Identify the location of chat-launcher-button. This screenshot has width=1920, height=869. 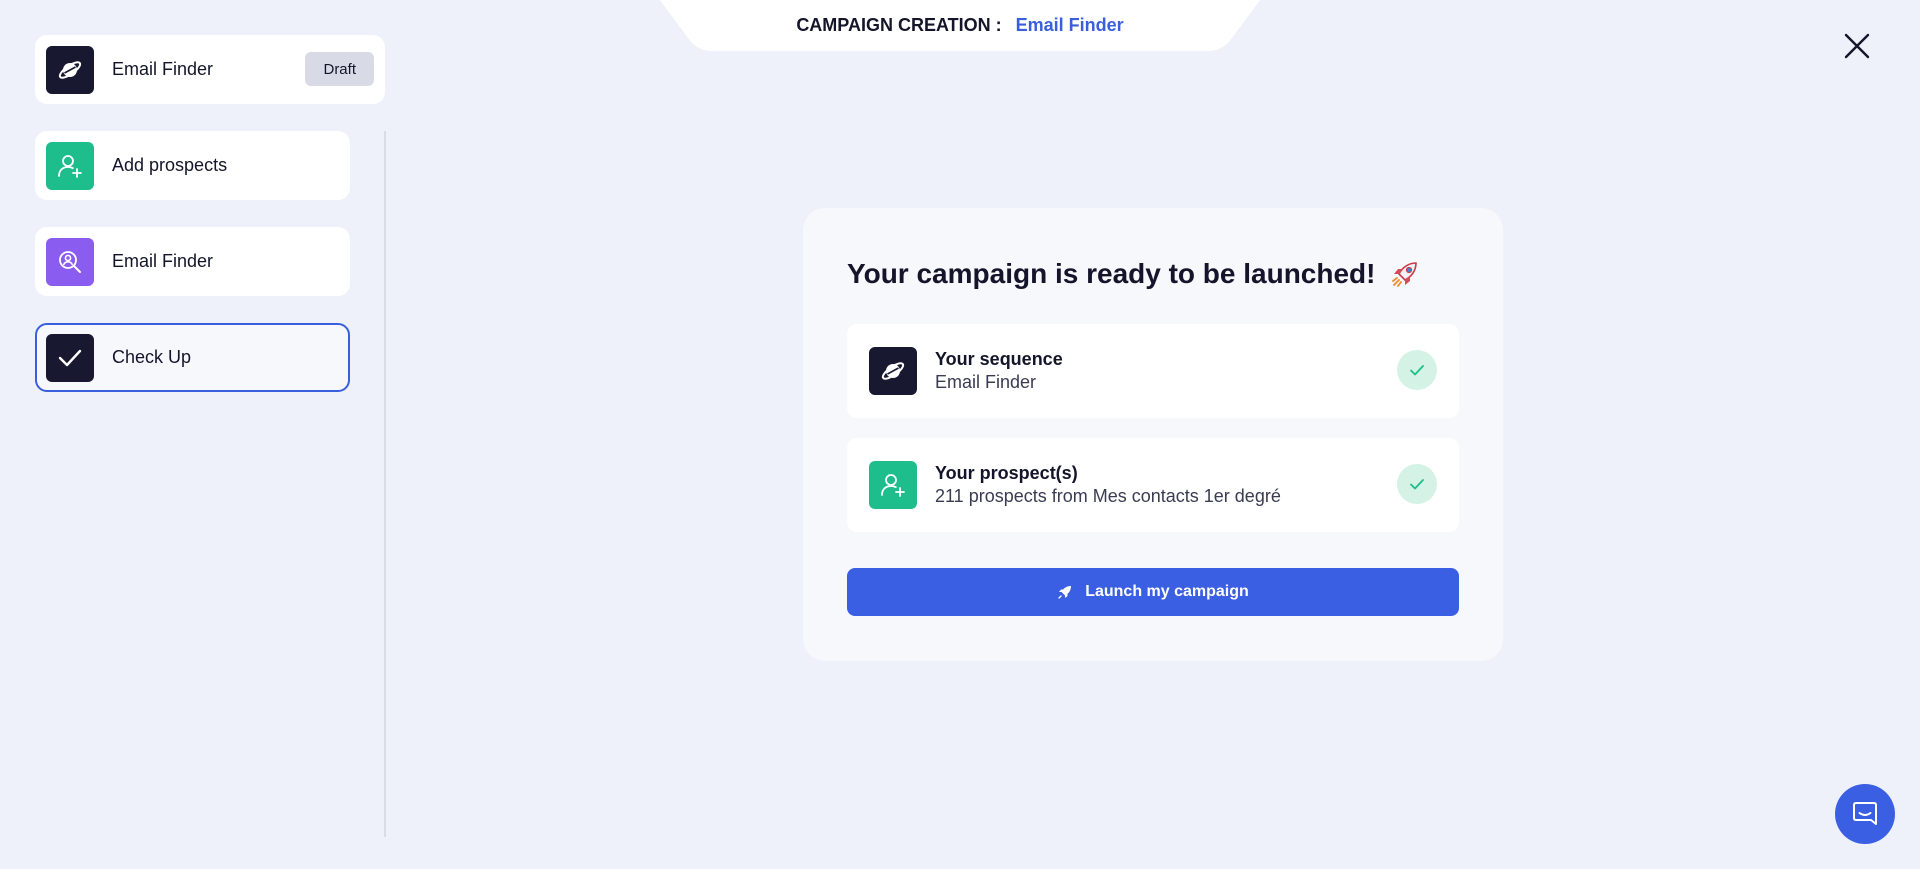
(1865, 814).